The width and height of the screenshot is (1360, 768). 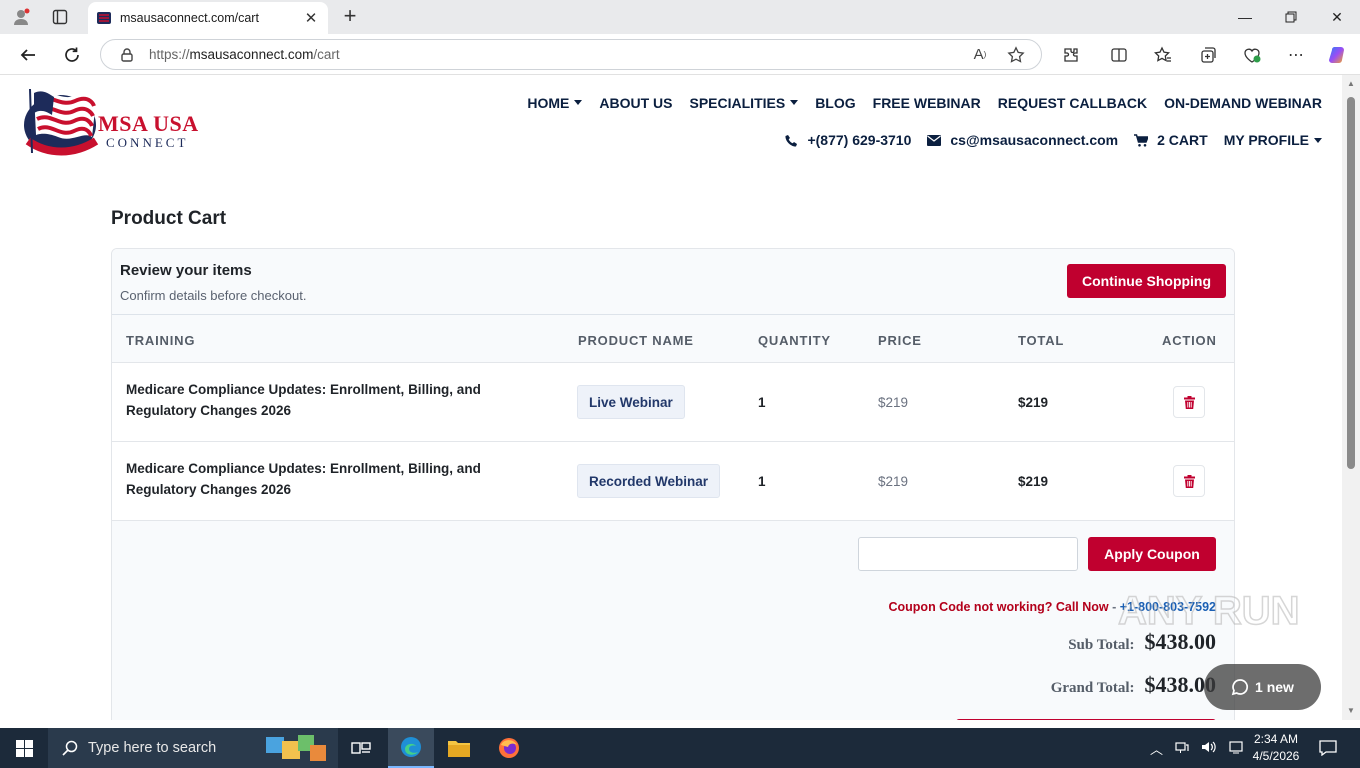 I want to click on restore-button, so click(x=1291, y=17).